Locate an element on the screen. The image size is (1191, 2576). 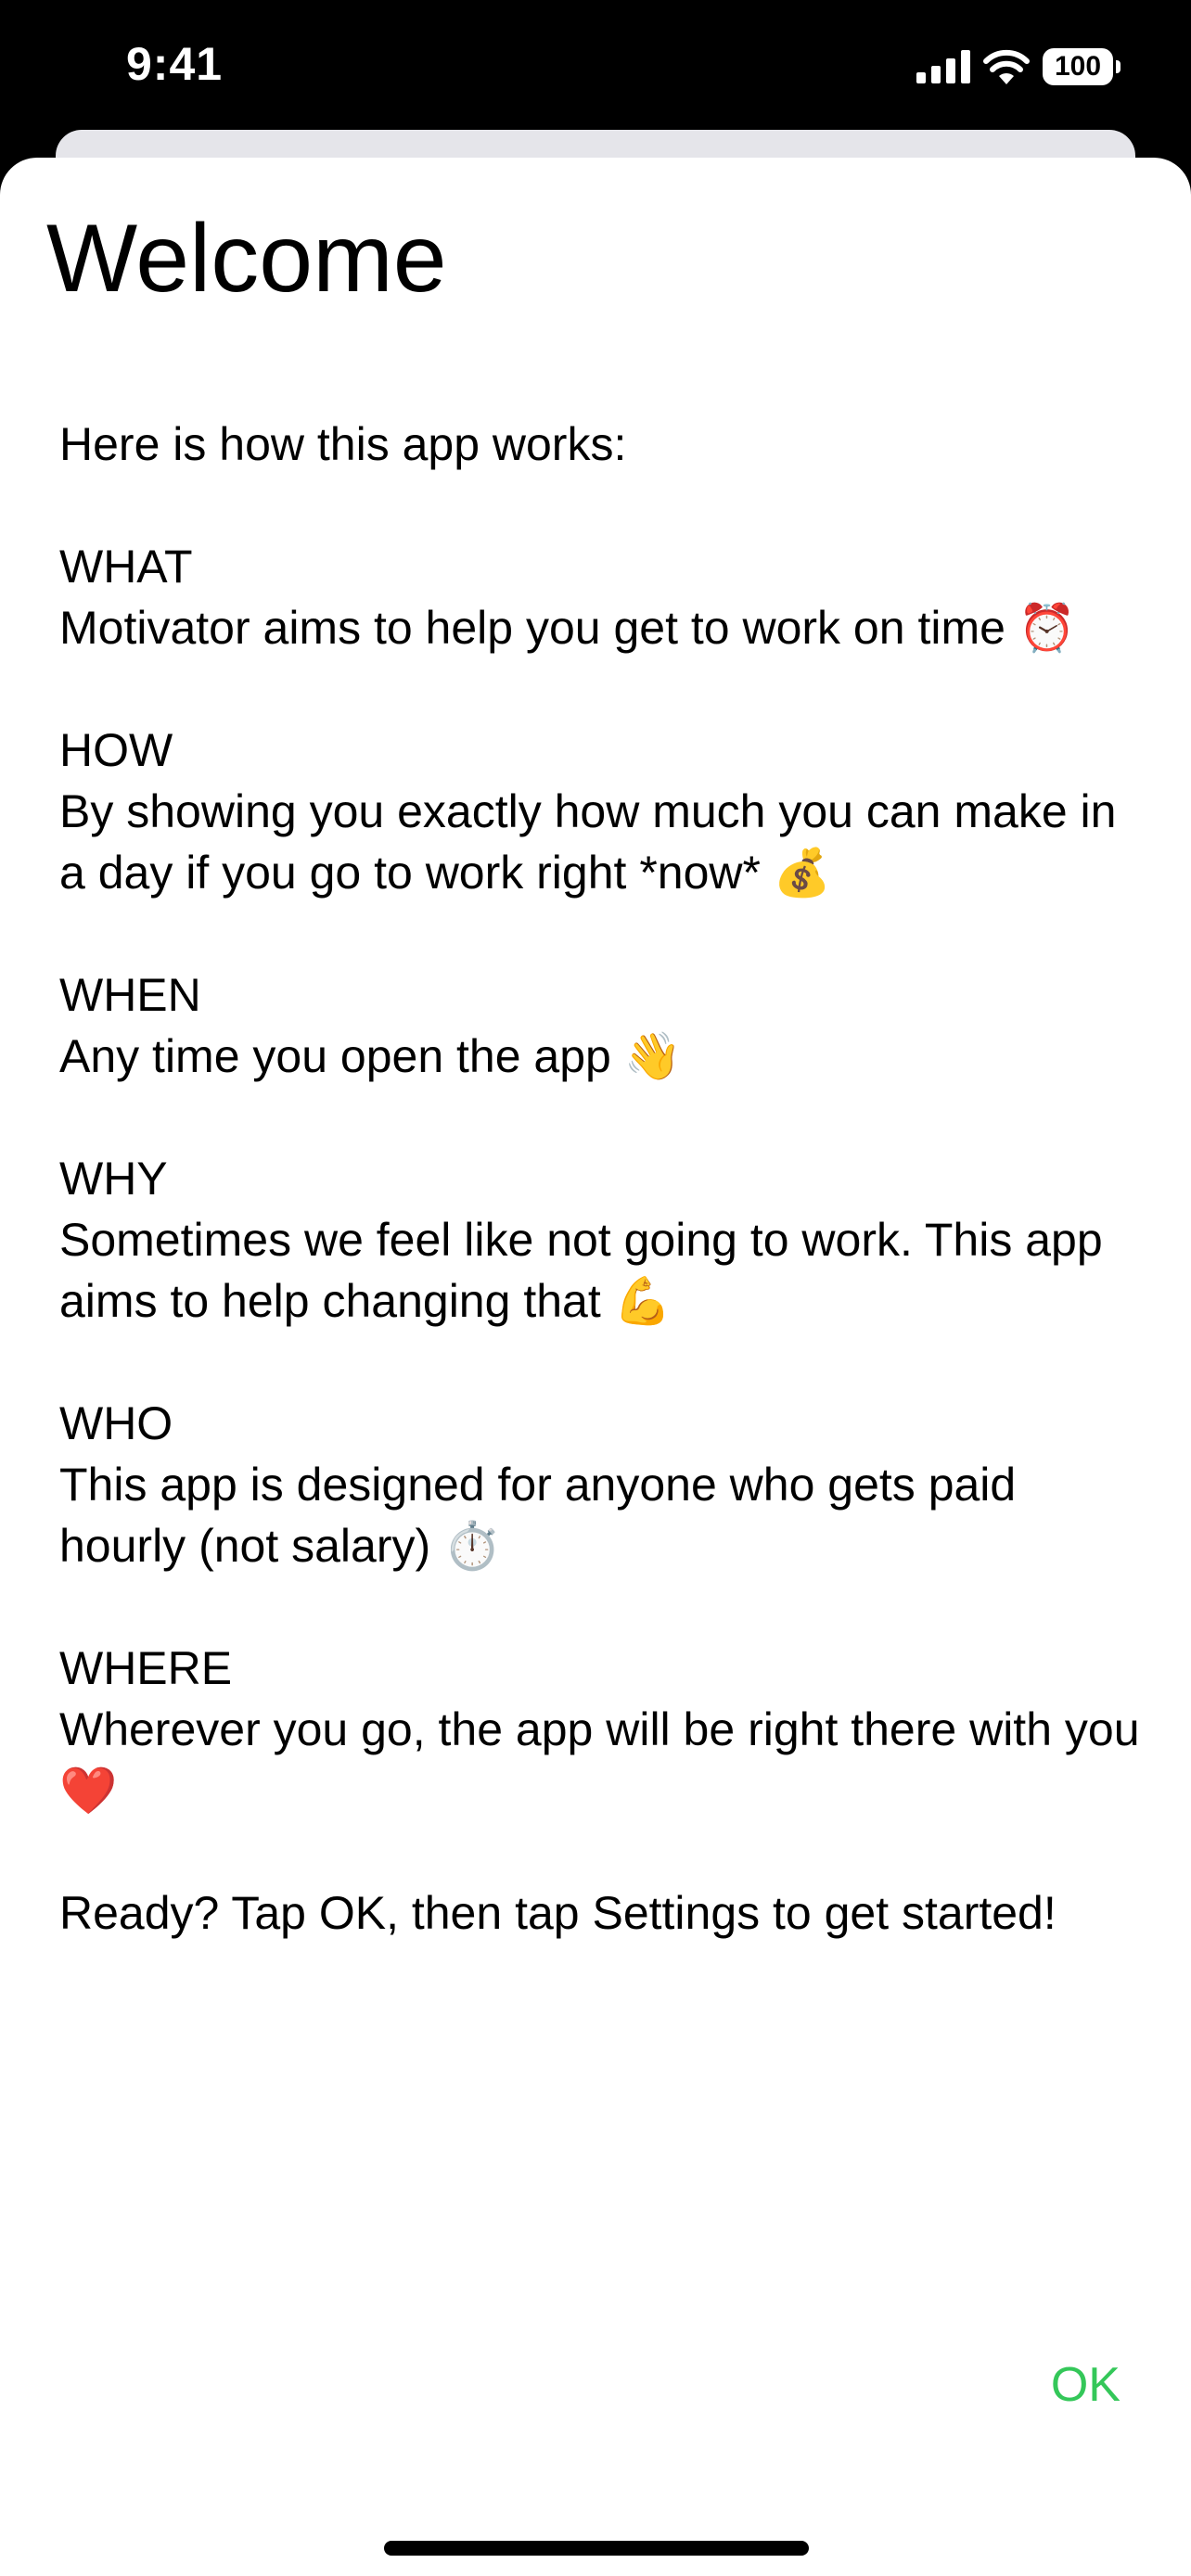
wifi-icon is located at coordinates (1007, 66).